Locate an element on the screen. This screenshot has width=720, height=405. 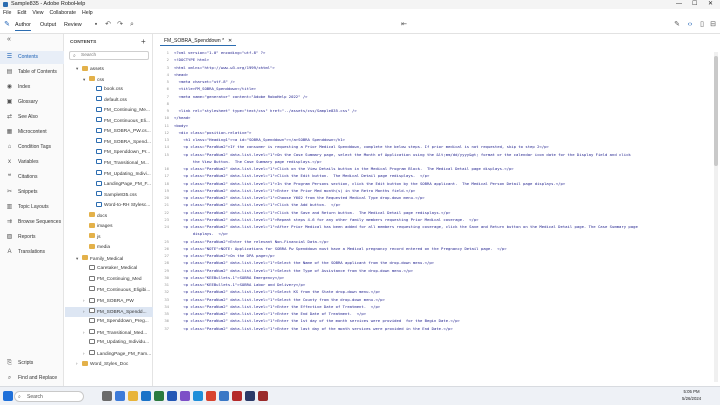
sidebar-item-snippets: ✂ Snippets is located at coordinates (32, 192).